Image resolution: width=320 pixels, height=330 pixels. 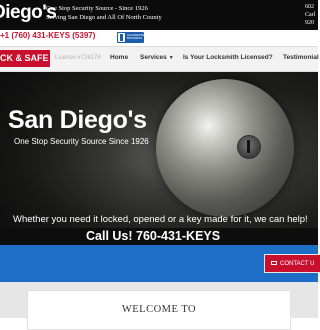 I want to click on bbb-seal-icon, so click(x=121, y=37).